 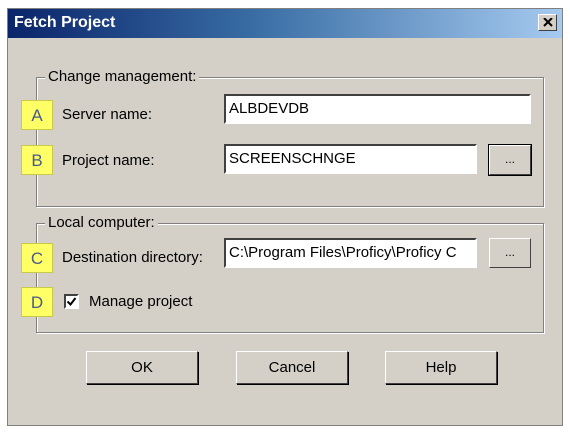 I want to click on badge-c: C, so click(x=37, y=258).